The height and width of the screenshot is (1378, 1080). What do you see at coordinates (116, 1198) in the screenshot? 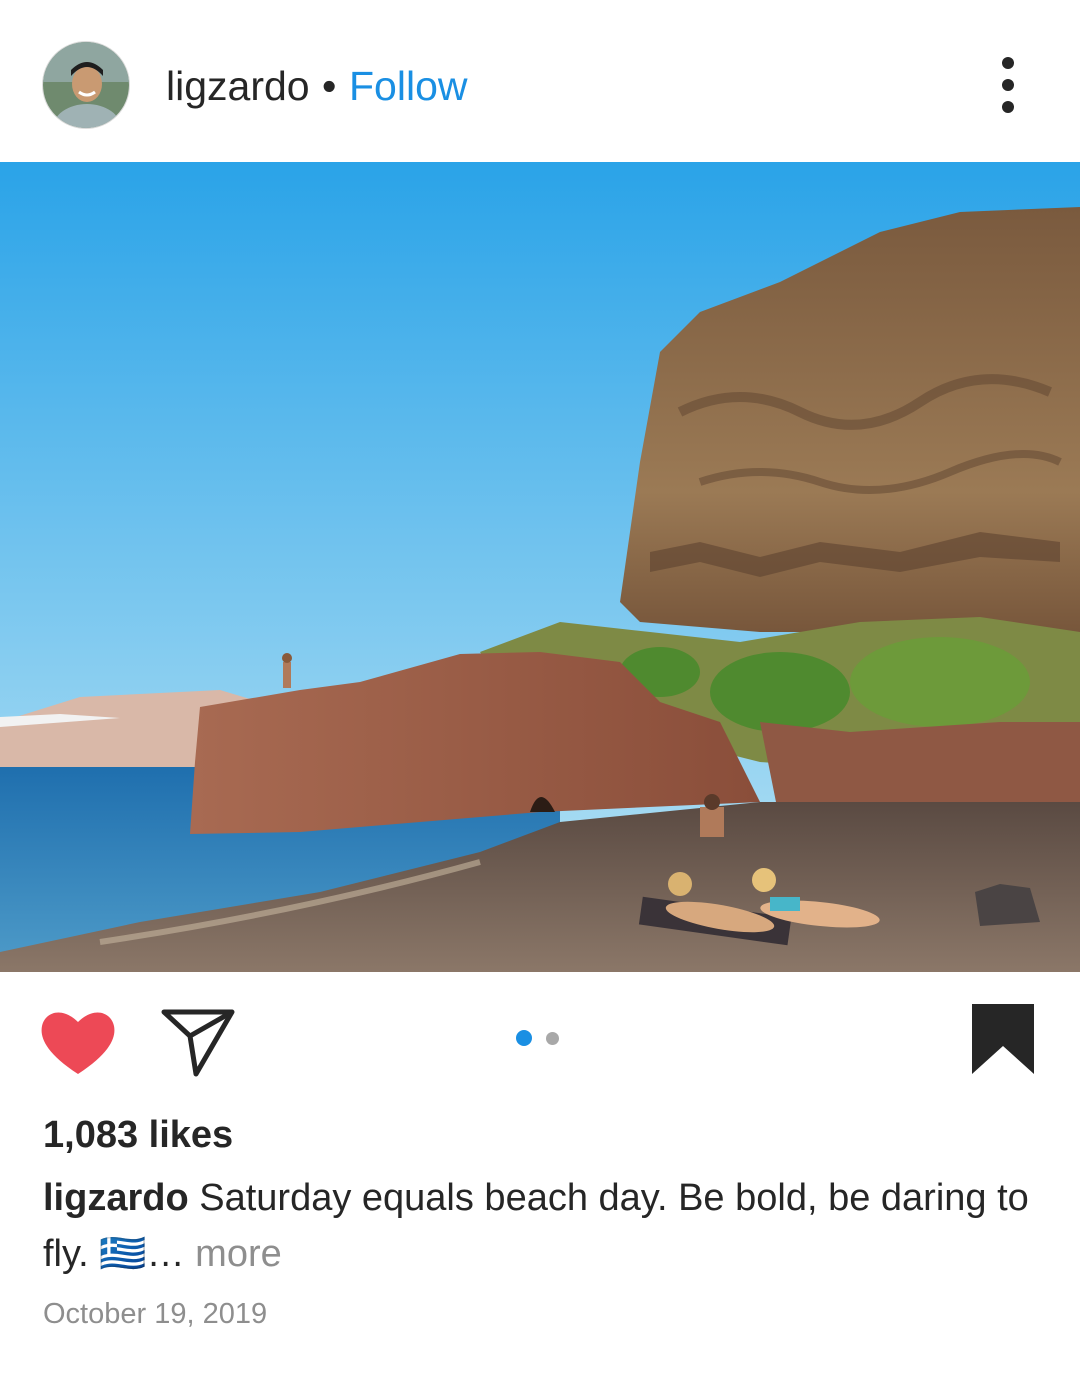
I see `caption-username: ligzardo` at bounding box center [116, 1198].